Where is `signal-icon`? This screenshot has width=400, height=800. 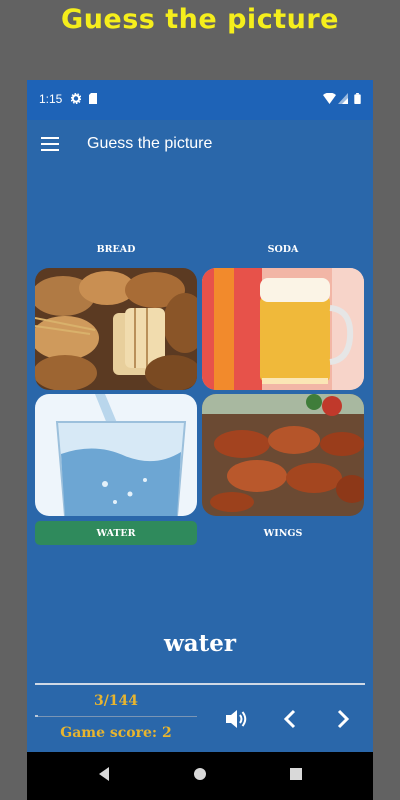 signal-icon is located at coordinates (343, 98).